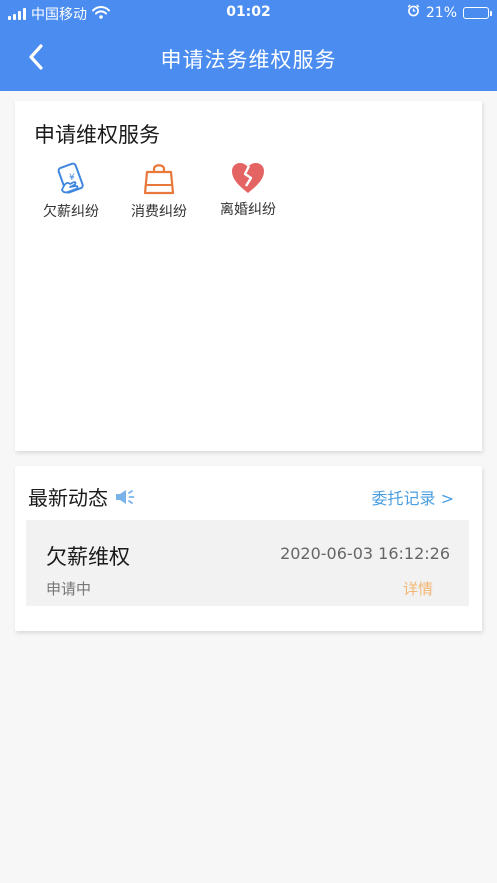 This screenshot has width=497, height=883. Describe the element at coordinates (441, 12) in the screenshot. I see `battery-percent: 21%` at that location.